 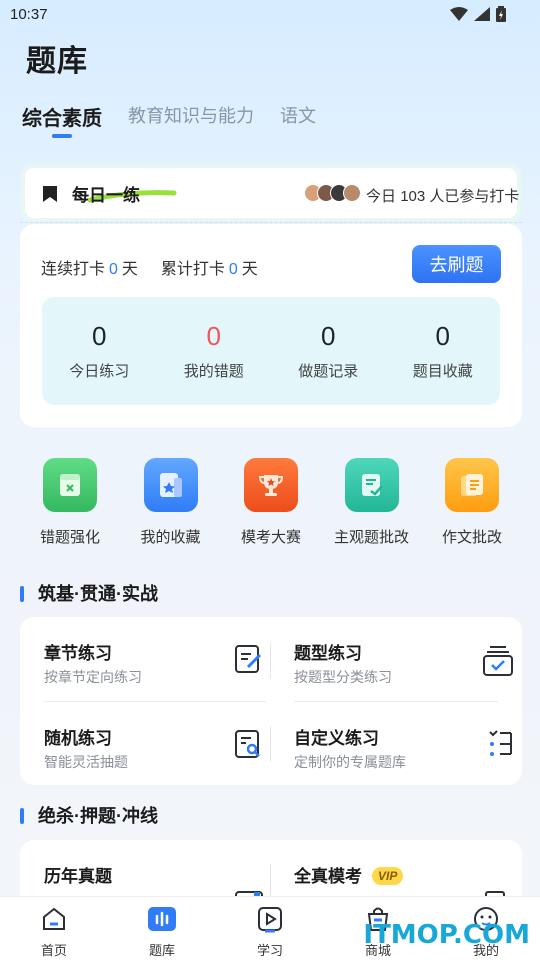 I want to click on custom-practice-item: 自定义练习 定制你的专属题库, so click(x=404, y=759).